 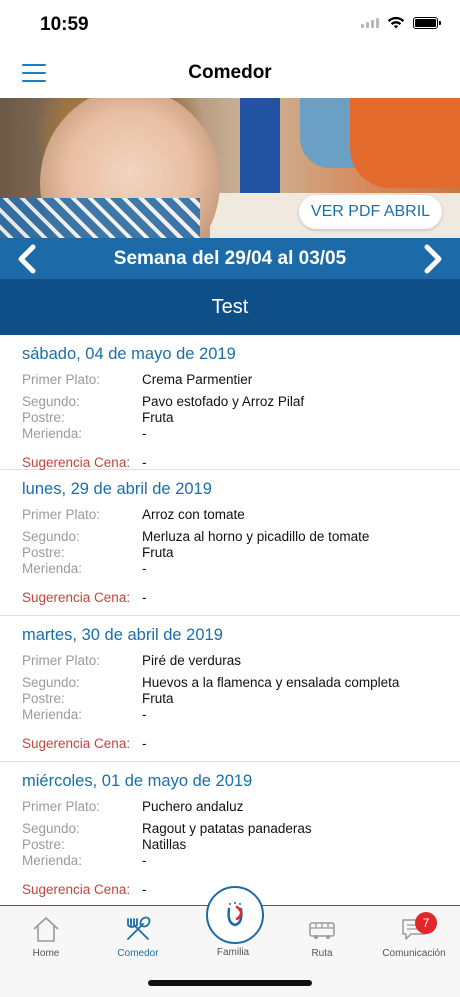 What do you see at coordinates (233, 952) in the screenshot?
I see `tab-familia-label: Familia` at bounding box center [233, 952].